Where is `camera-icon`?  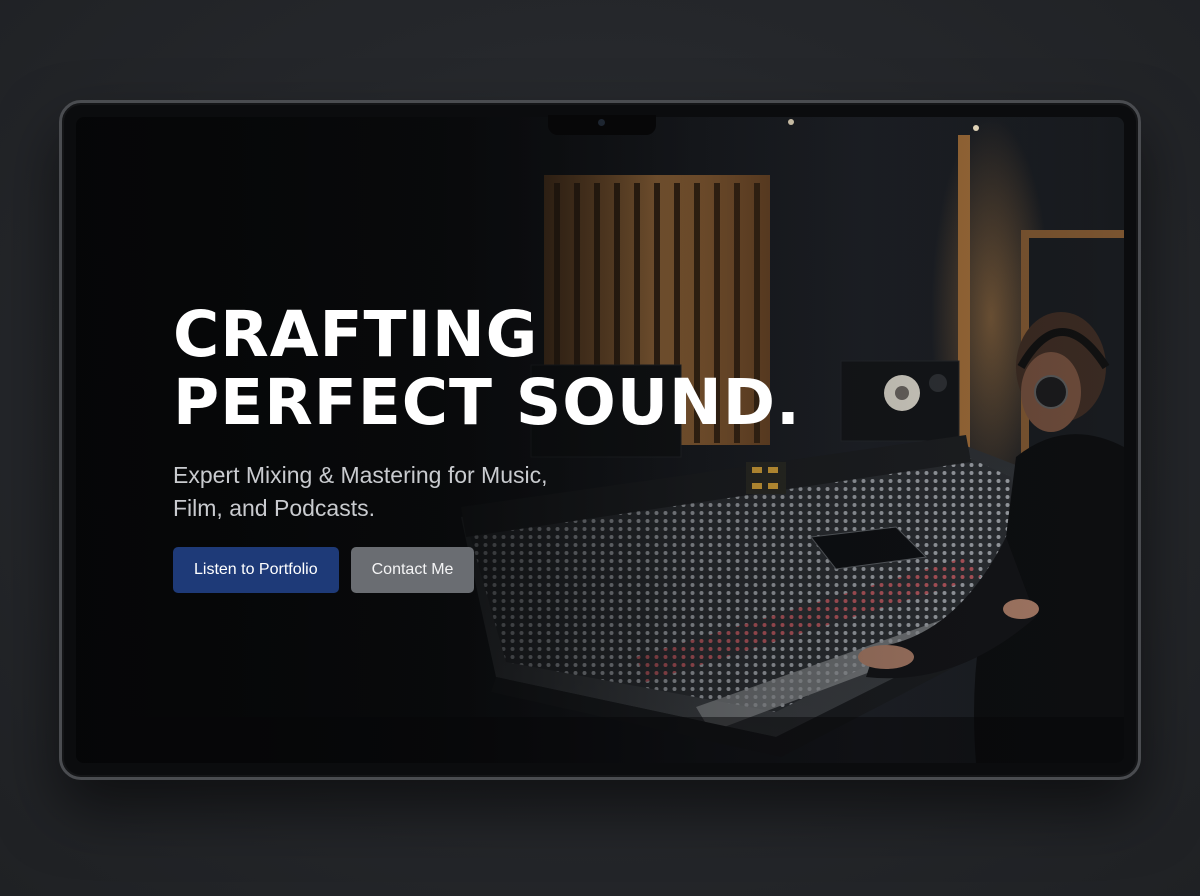
camera-icon is located at coordinates (601, 122).